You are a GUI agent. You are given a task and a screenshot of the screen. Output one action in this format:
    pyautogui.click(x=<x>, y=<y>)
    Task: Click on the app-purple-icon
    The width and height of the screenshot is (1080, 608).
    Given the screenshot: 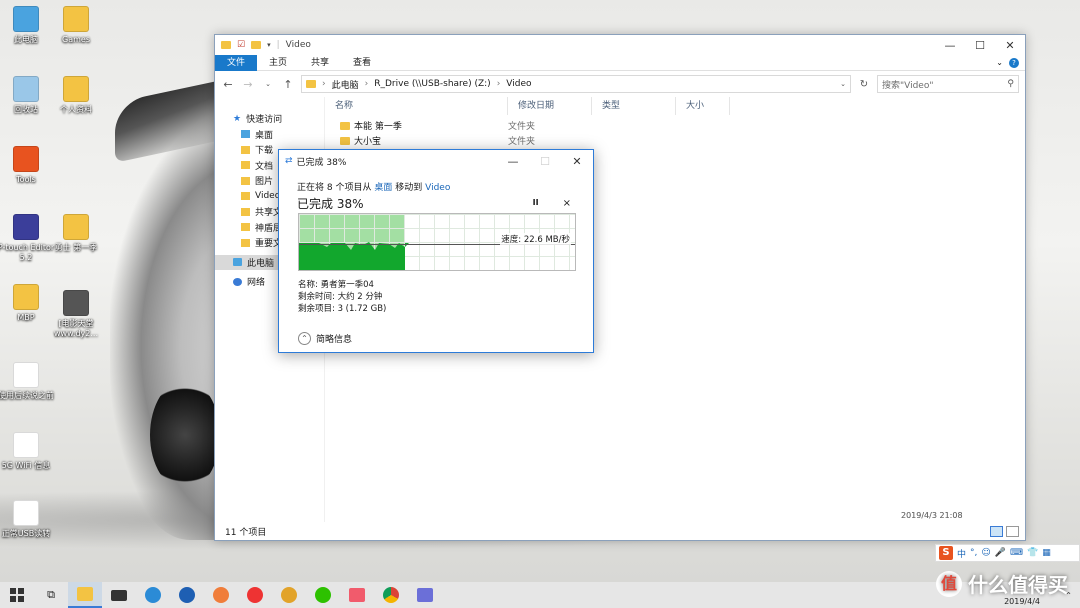 What is the action you would take?
    pyautogui.click(x=425, y=595)
    